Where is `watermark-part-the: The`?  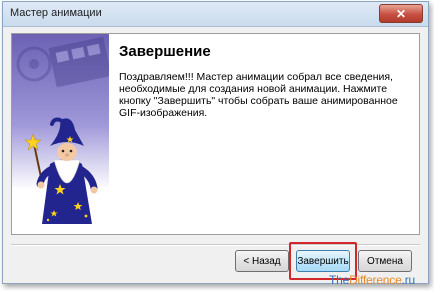 watermark-part-the: The is located at coordinates (339, 280).